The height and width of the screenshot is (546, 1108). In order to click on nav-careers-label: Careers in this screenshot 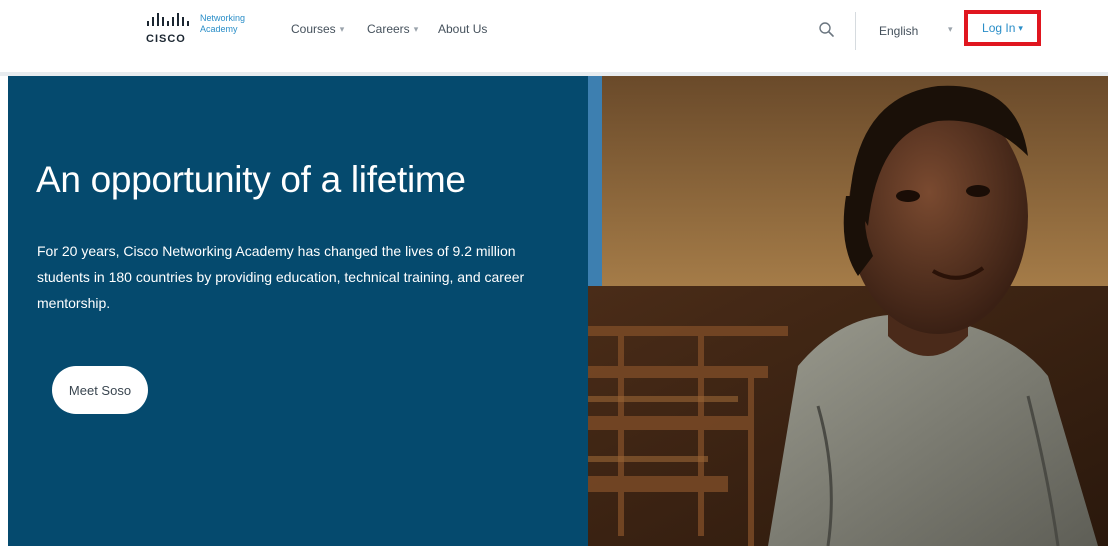, I will do `click(388, 29)`.